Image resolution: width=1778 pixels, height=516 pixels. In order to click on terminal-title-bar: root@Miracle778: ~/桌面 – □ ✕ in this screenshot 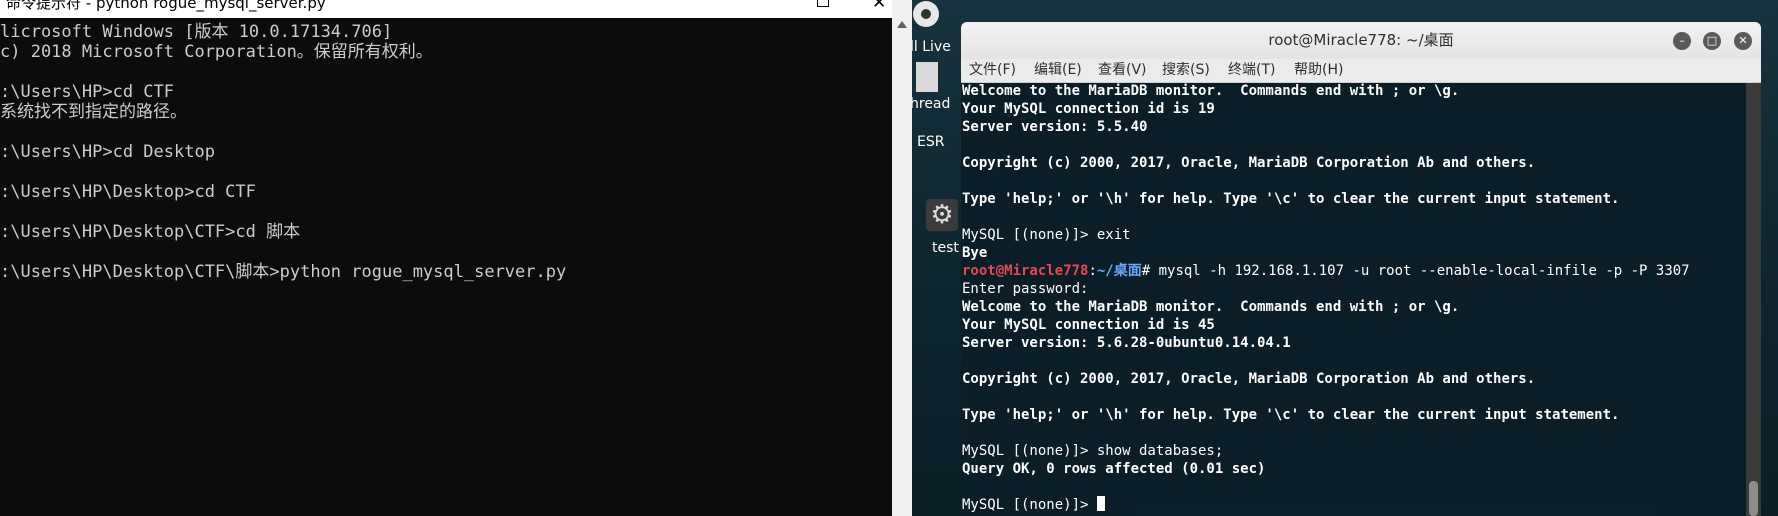, I will do `click(1361, 40)`.